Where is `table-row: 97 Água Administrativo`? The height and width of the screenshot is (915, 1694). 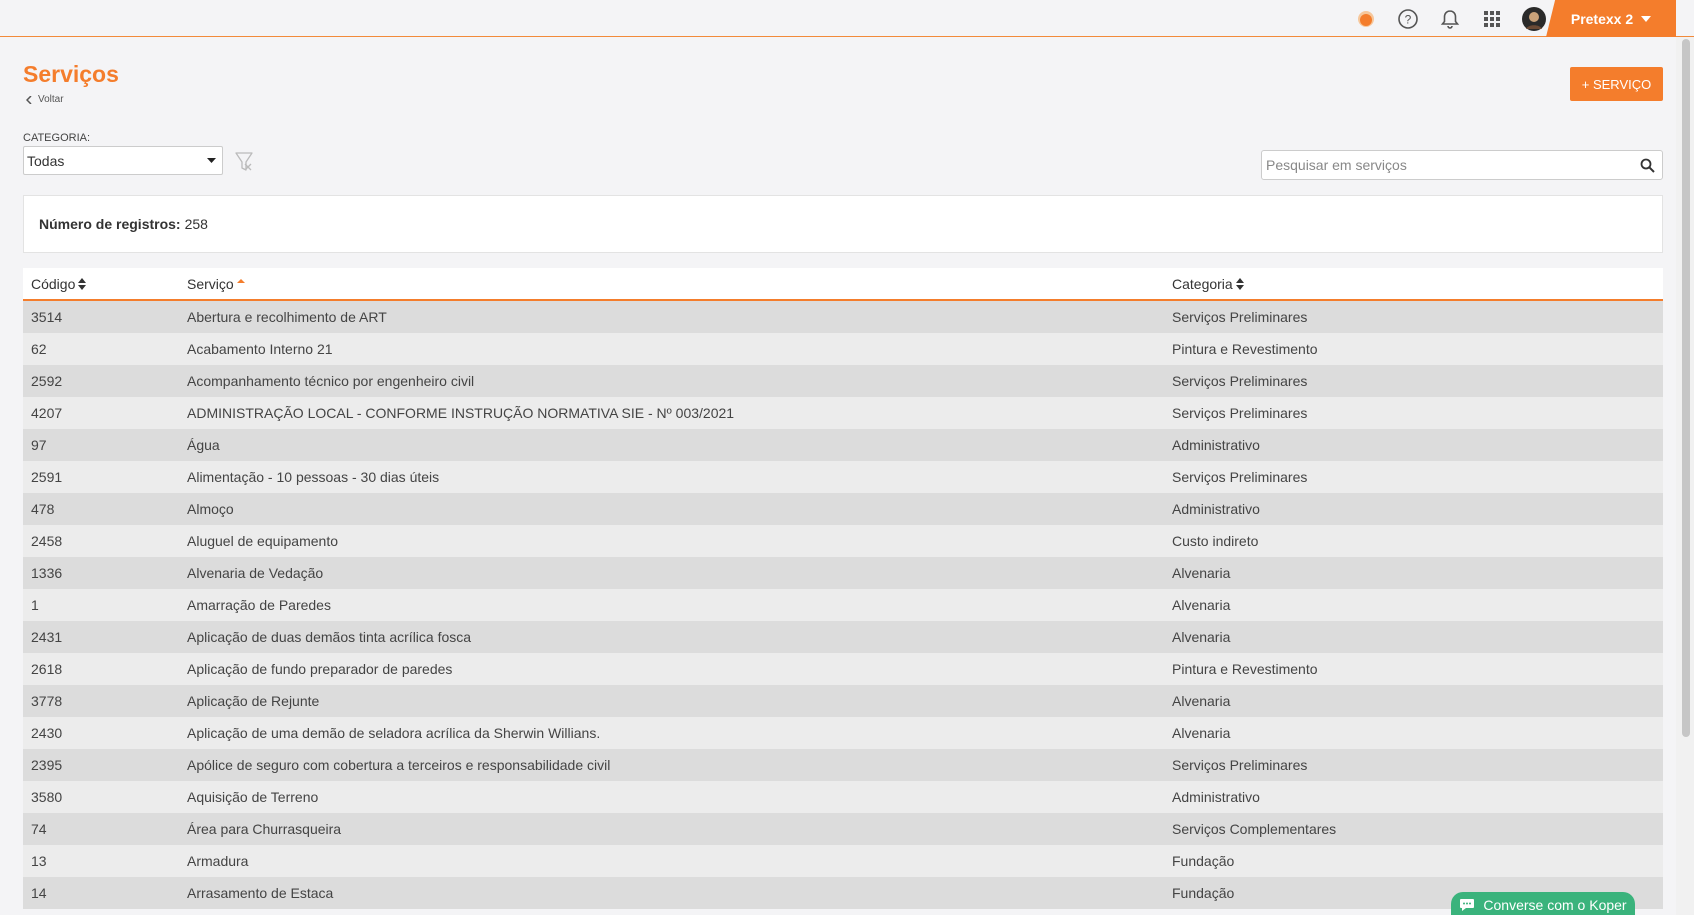
table-row: 97 Água Administrativo is located at coordinates (843, 445).